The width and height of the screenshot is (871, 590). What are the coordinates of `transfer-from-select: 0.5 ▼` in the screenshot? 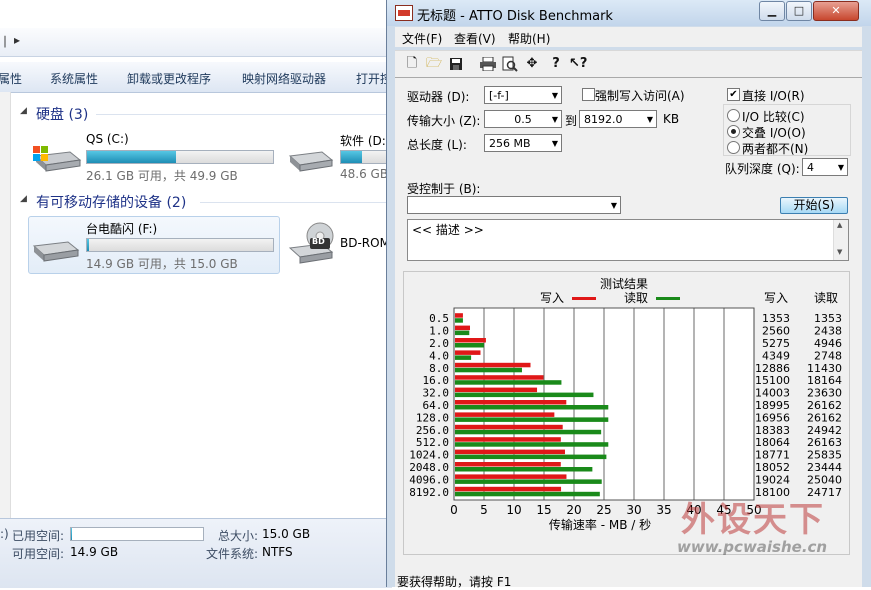 It's located at (523, 119).